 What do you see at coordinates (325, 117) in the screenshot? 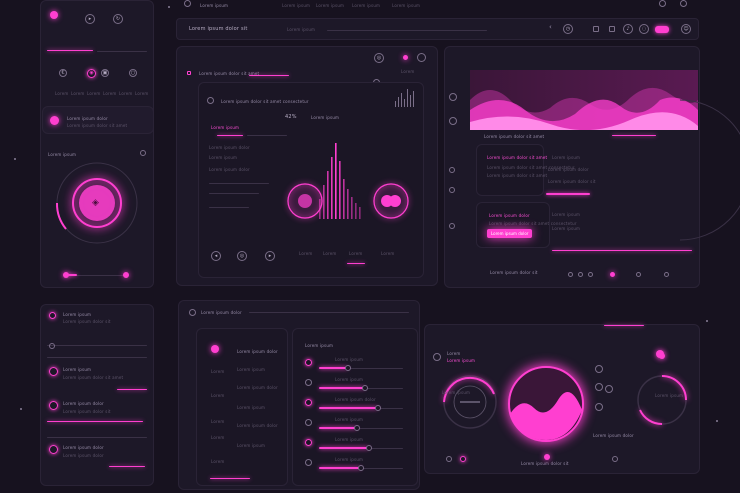
I see `analytics-subtitle: Lorem ipsum` at bounding box center [325, 117].